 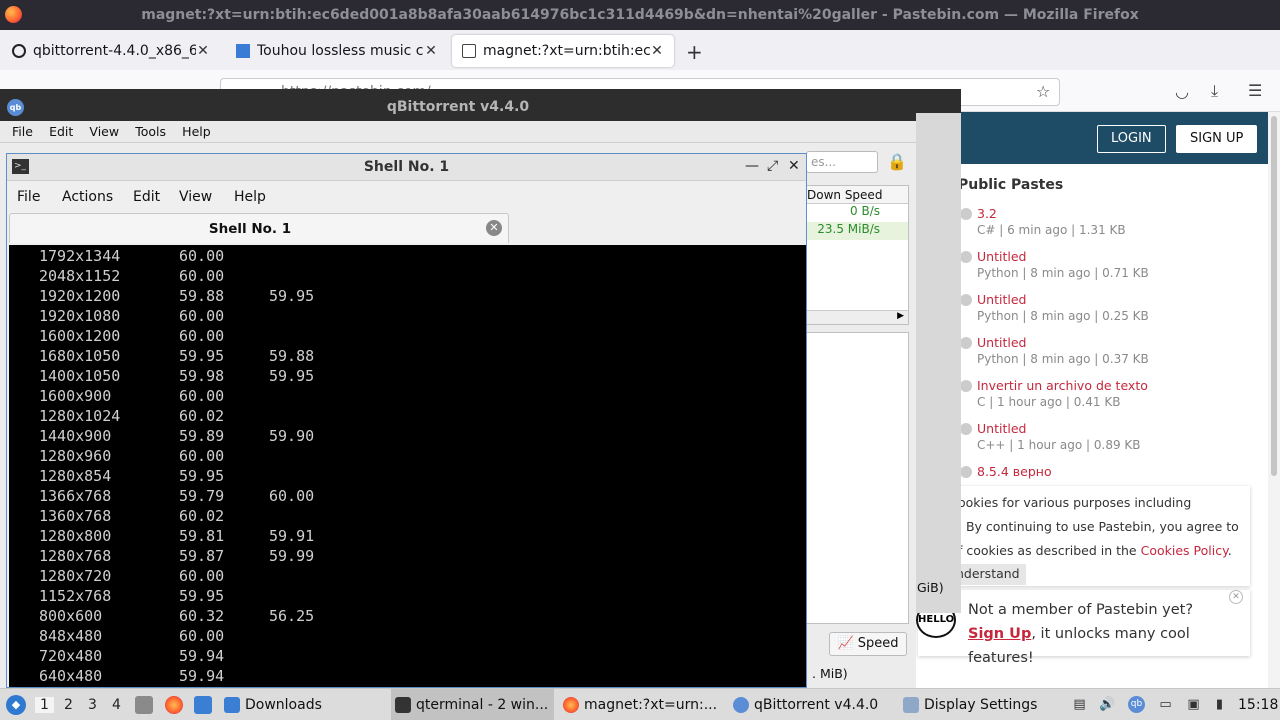 What do you see at coordinates (44, 705) in the screenshot?
I see `workspace-1: 1` at bounding box center [44, 705].